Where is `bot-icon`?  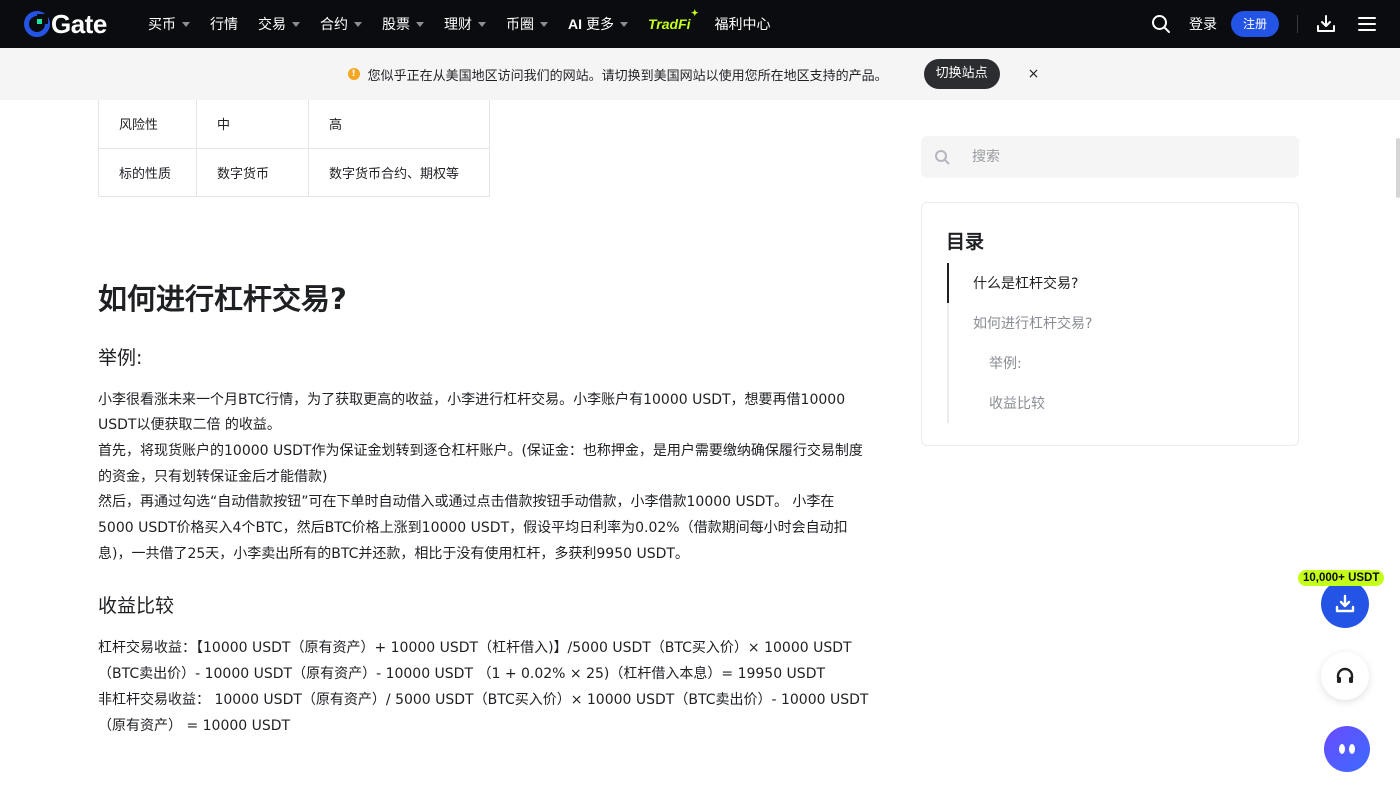 bot-icon is located at coordinates (1347, 749).